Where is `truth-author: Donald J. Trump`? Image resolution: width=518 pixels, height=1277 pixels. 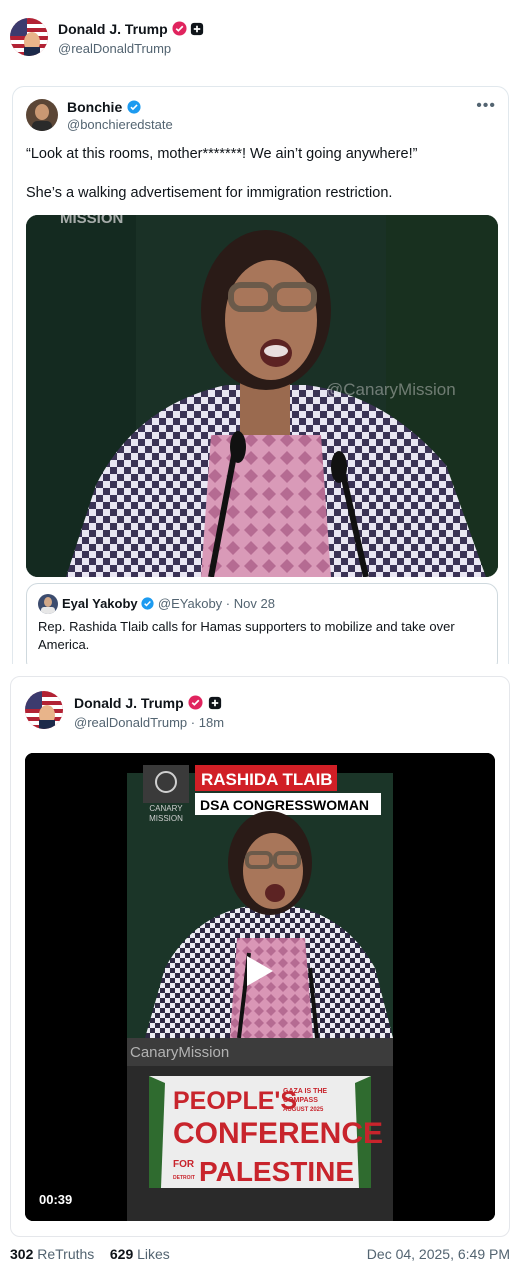 truth-author: Donald J. Trump is located at coordinates (148, 705).